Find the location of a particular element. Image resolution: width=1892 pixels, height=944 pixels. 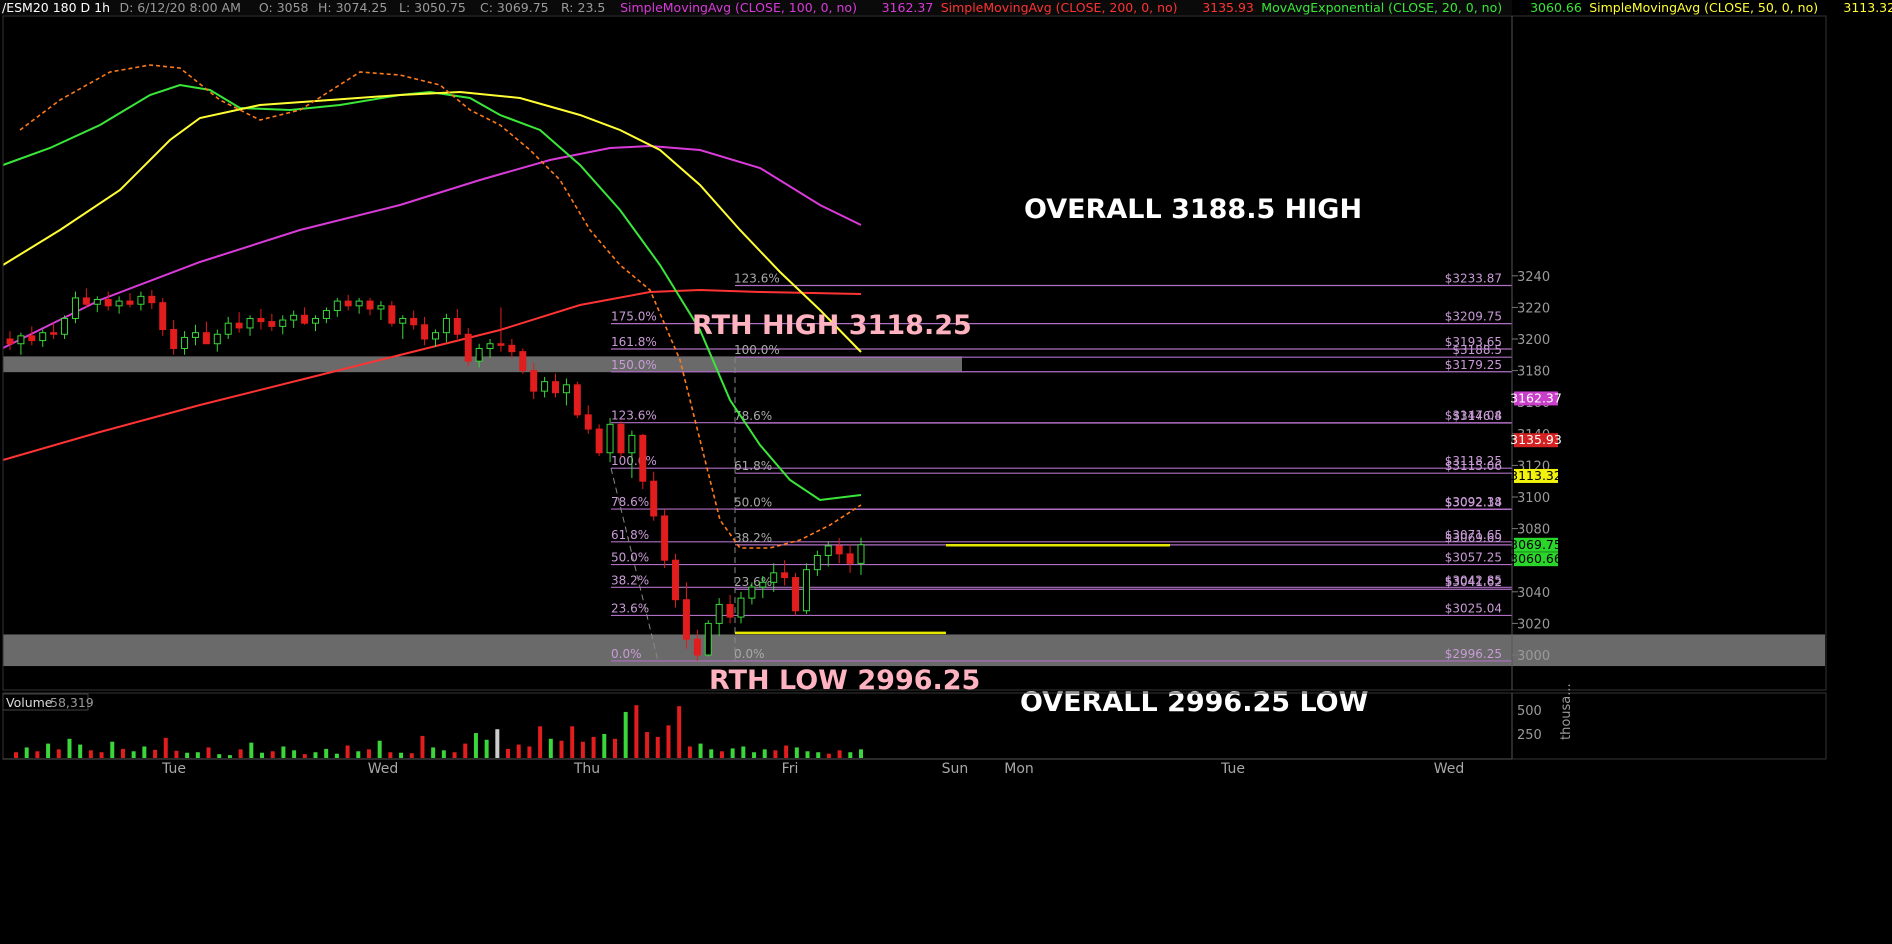

x-tick-label: Tue is located at coordinates (173, 769).